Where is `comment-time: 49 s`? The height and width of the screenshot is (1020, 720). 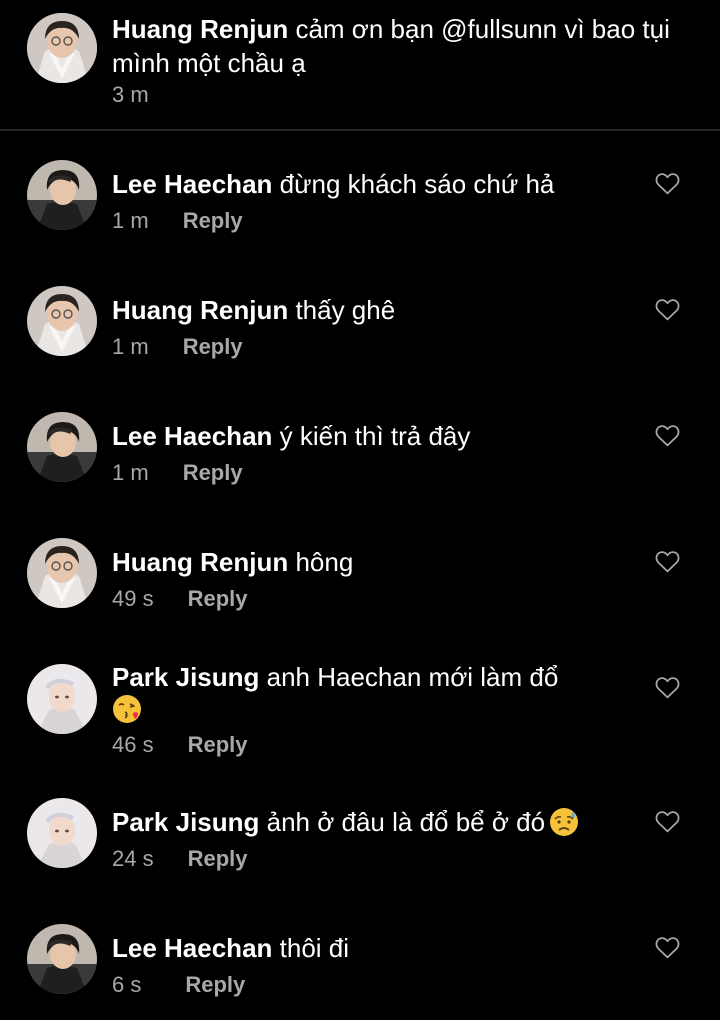
comment-time: 49 s is located at coordinates (133, 598).